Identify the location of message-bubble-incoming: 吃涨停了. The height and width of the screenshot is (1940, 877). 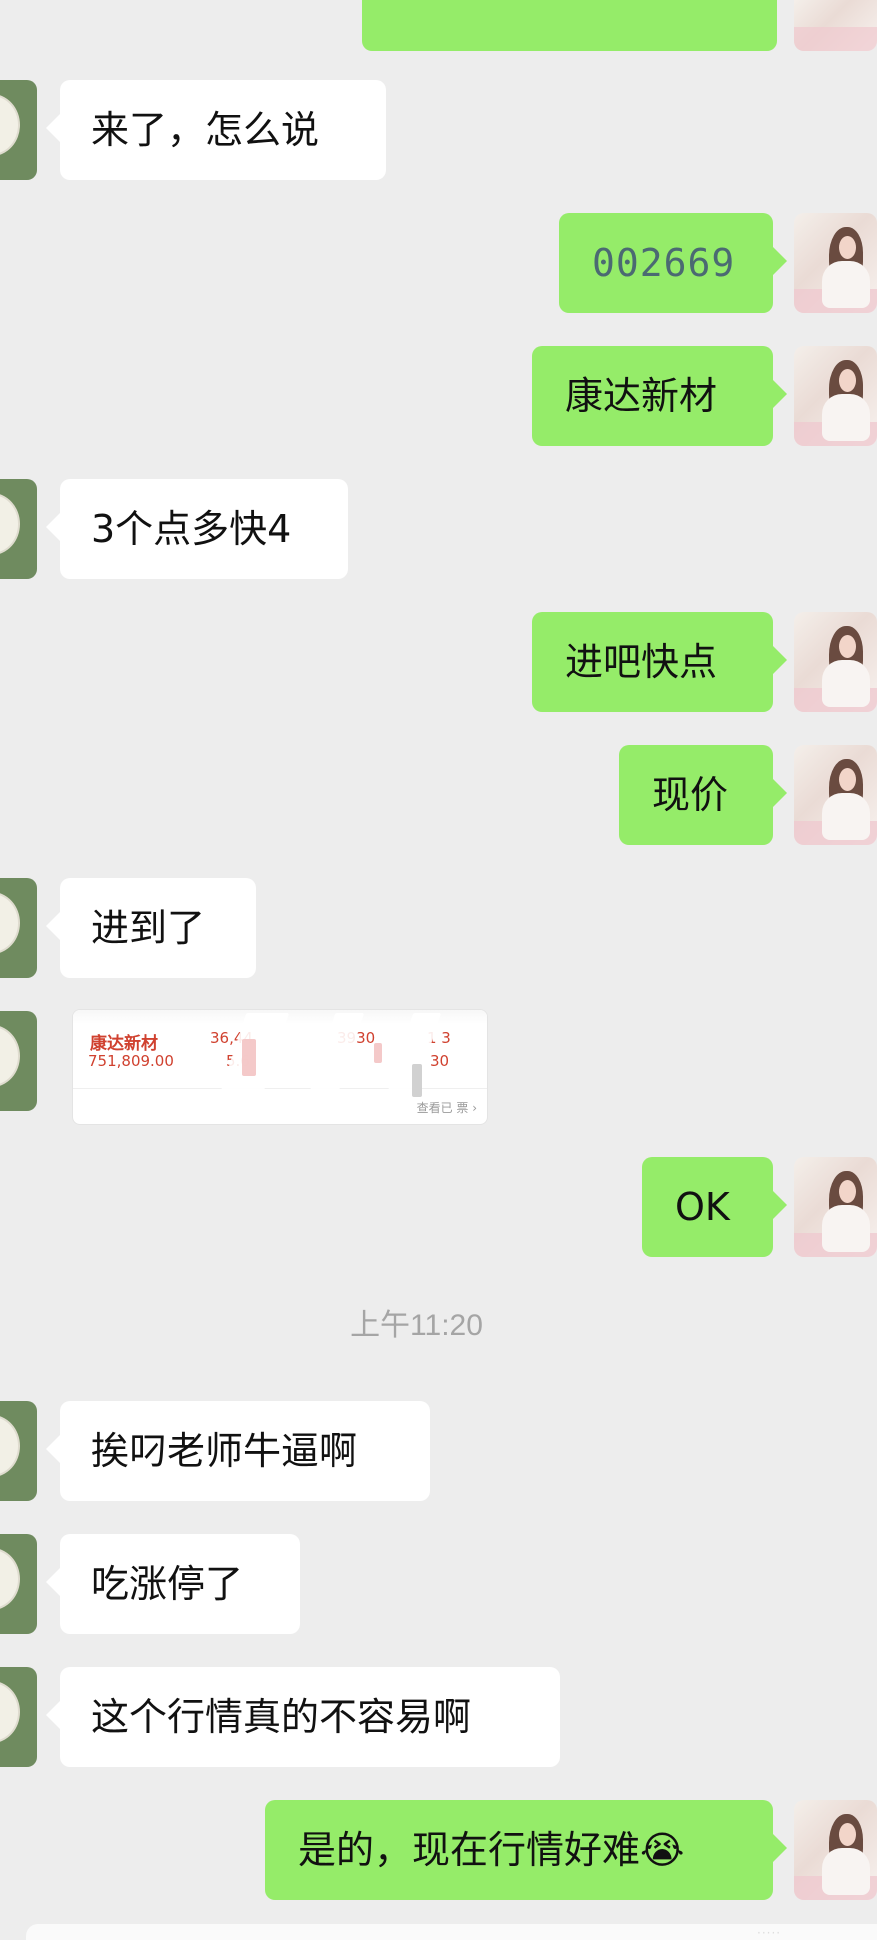
(173, 1584).